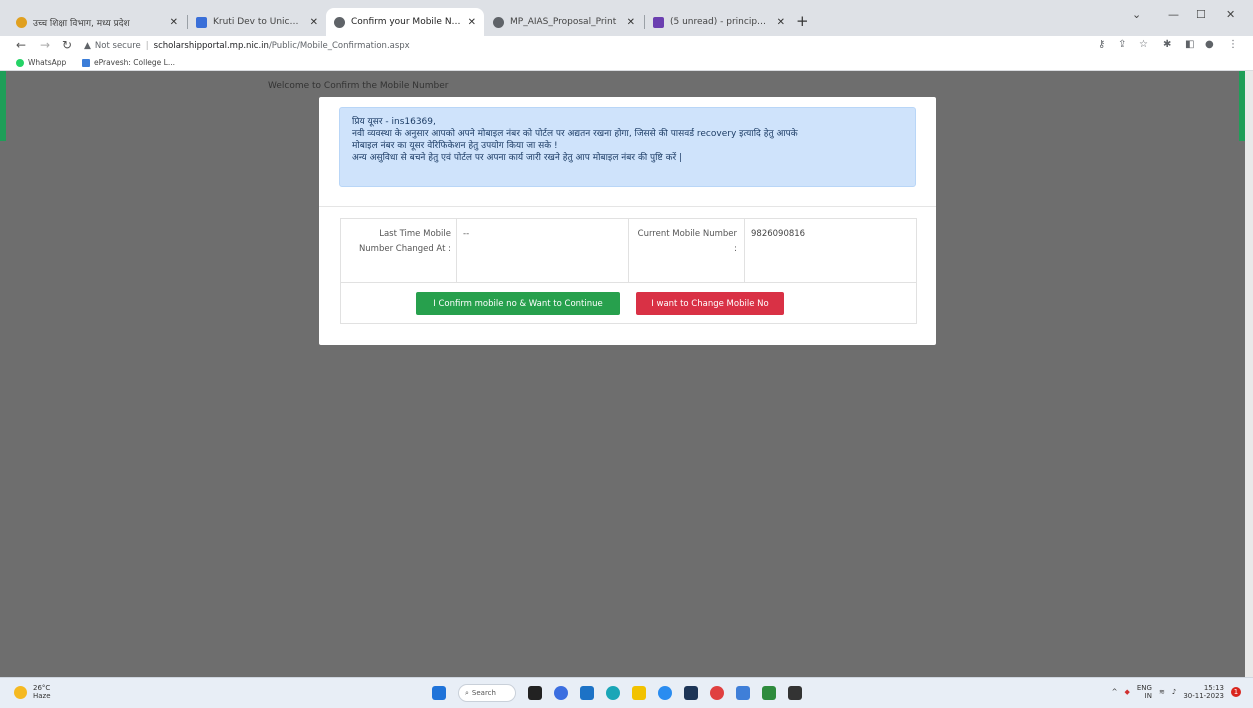 This screenshot has width=1253, height=708. Describe the element at coordinates (743, 693) in the screenshot. I see `word-icon` at that location.